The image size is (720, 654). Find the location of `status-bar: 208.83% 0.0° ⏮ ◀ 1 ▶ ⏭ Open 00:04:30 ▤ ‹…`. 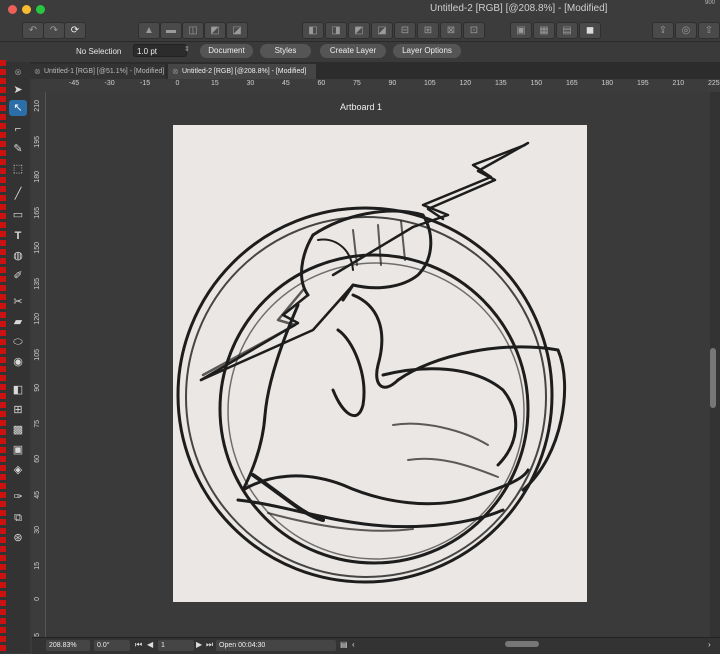

status-bar: 208.83% 0.0° ⏮ ◀ 1 ▶ ⏭ Open 00:04:30 ▤ ‹… is located at coordinates (376, 645).